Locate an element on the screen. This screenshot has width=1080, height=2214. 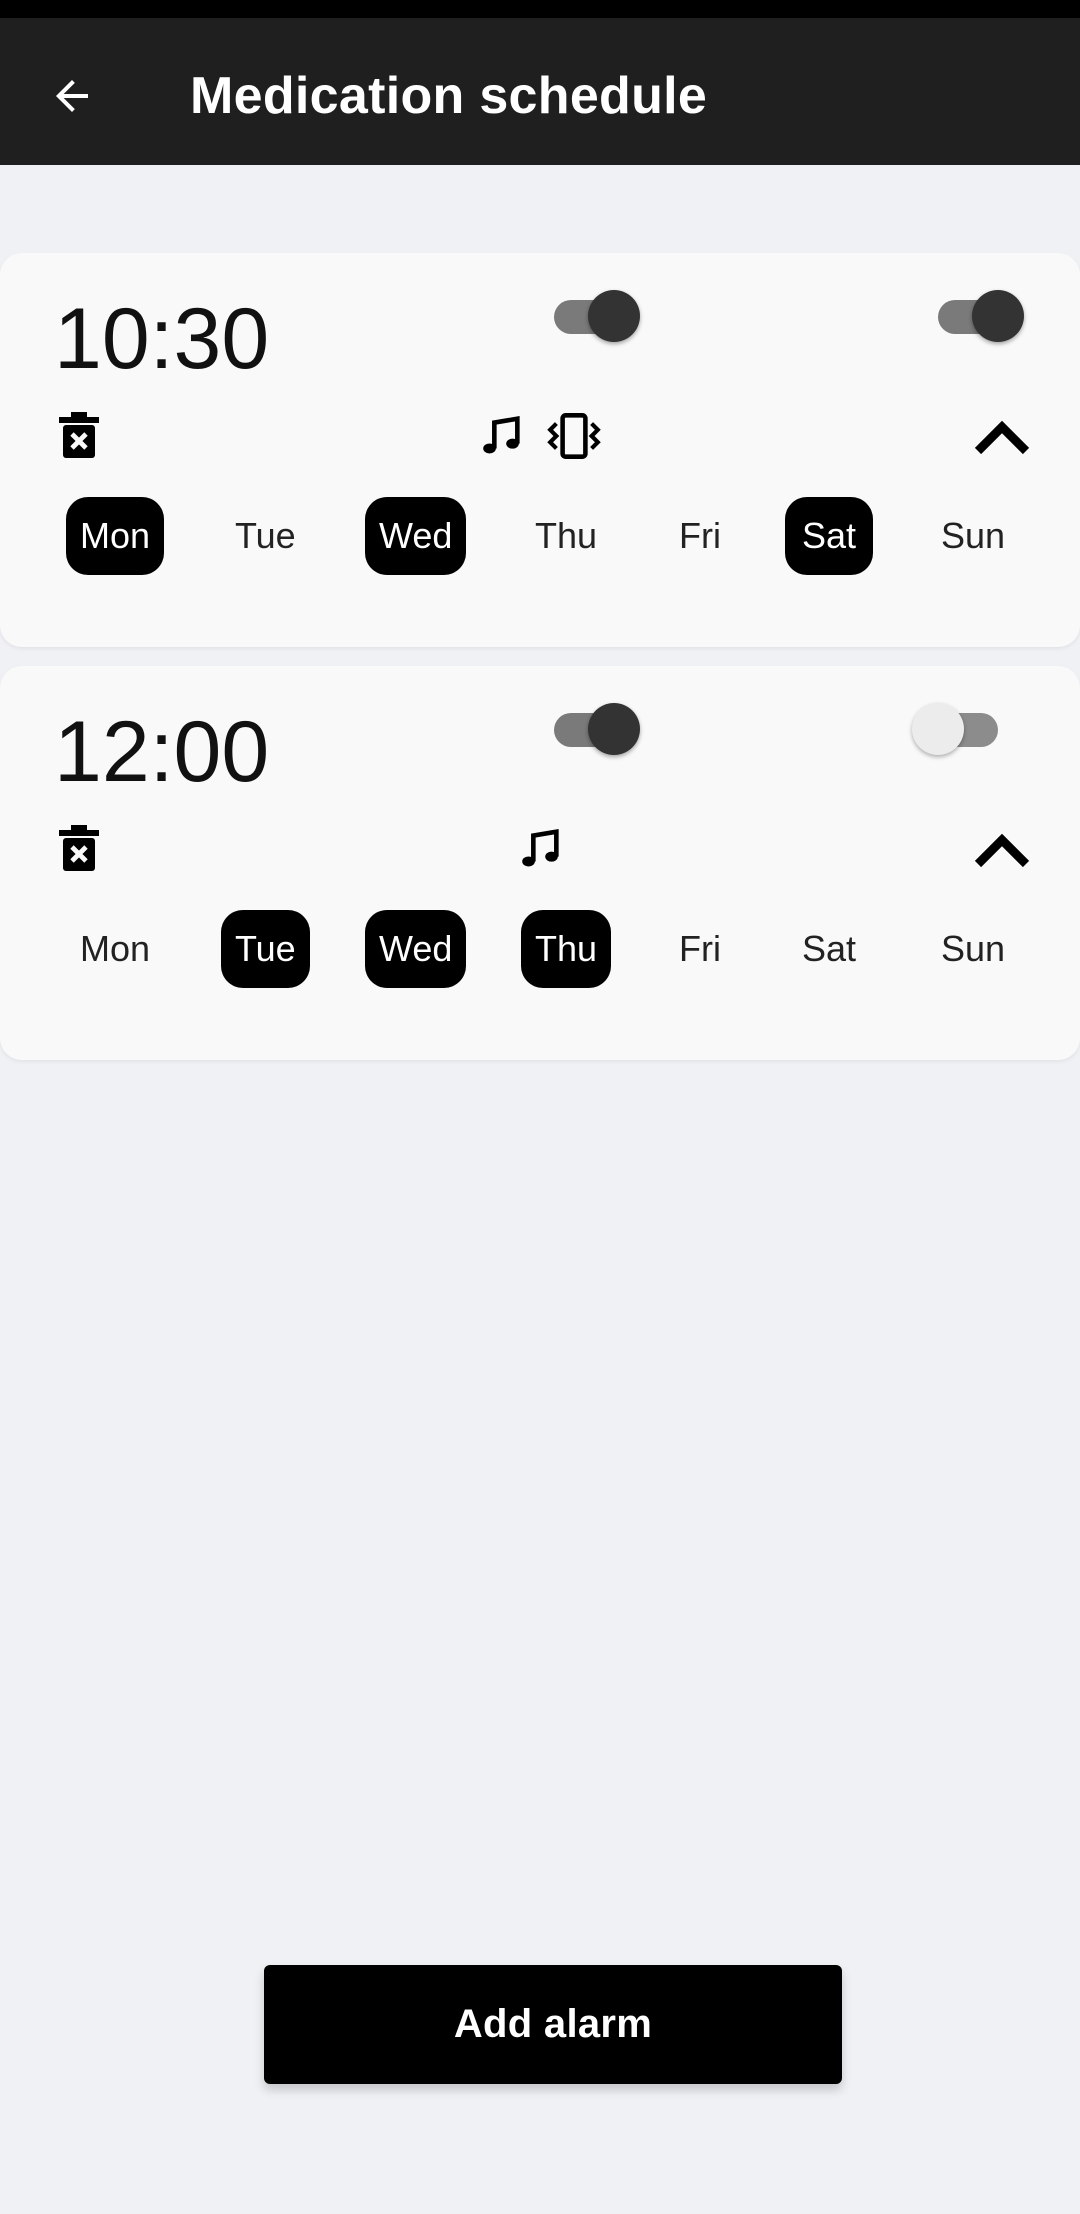
app-bar: Medication schedule is located at coordinates (540, 91).